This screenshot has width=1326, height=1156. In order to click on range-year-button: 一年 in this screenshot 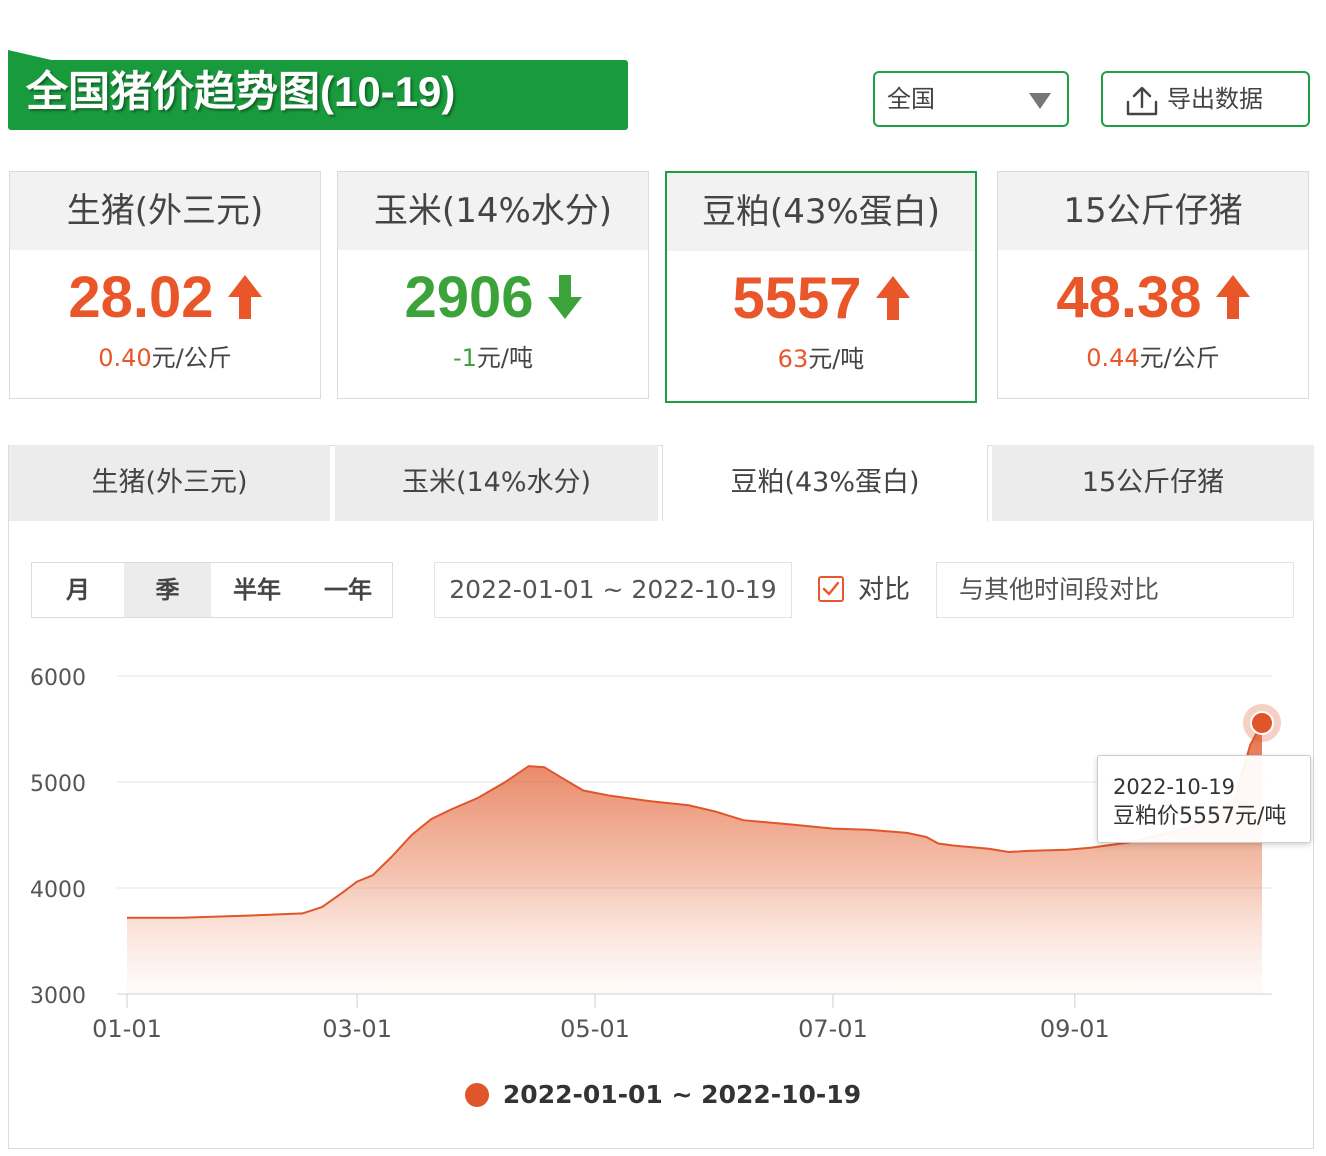, I will do `click(348, 590)`.